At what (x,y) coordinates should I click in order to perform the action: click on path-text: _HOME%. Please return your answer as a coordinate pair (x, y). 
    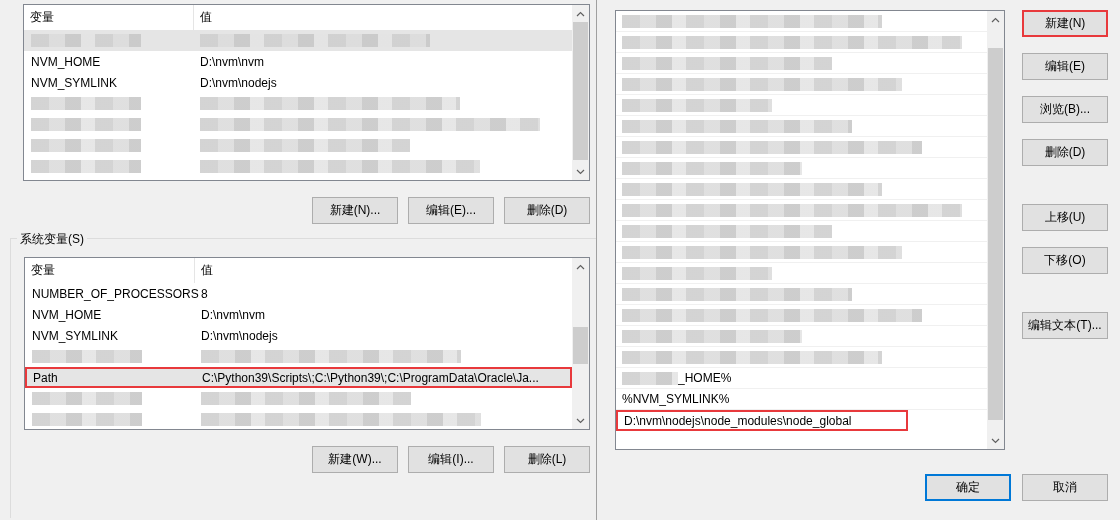
    Looking at the image, I should click on (705, 378).